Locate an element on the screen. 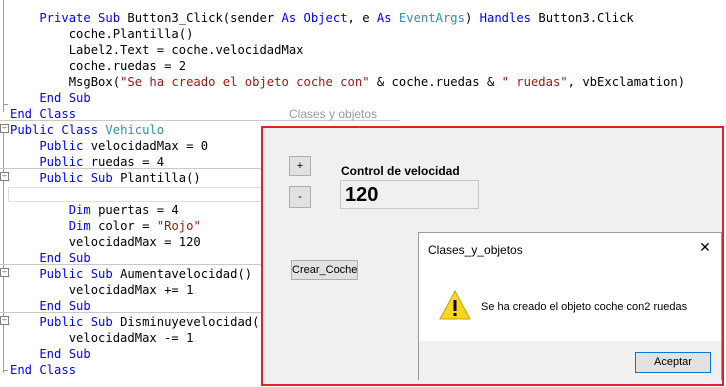 The image size is (726, 387). code-text: Public ruedas = 4 is located at coordinates (87, 162).